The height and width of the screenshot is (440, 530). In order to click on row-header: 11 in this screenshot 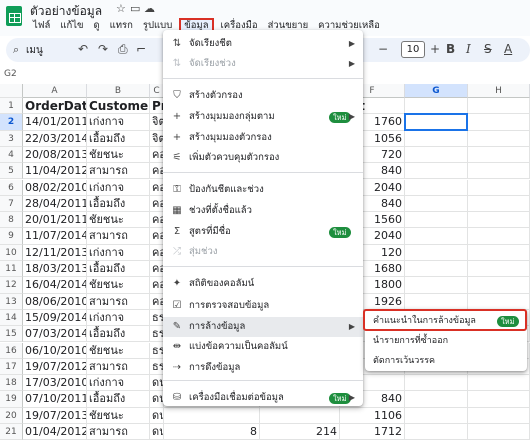, I will do `click(11, 269)`.